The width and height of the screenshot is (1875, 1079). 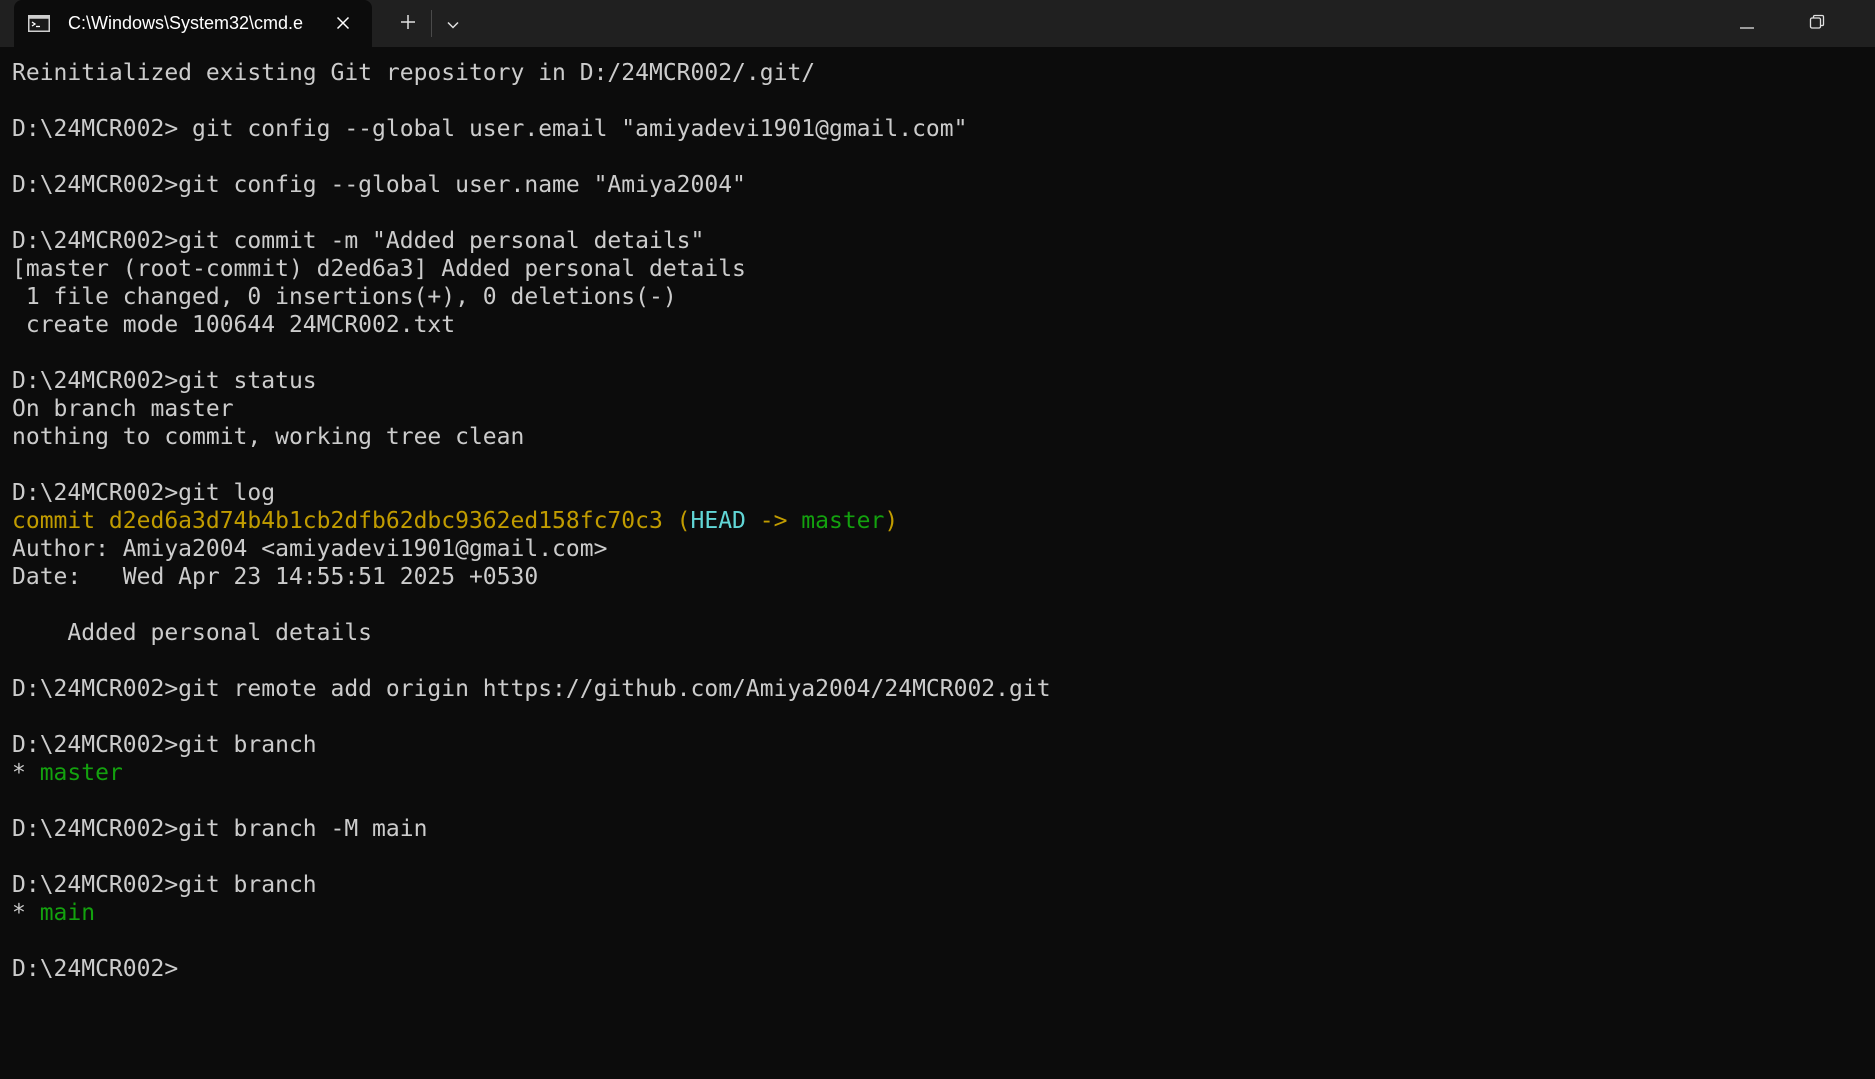 What do you see at coordinates (891, 521) in the screenshot?
I see `terminal-text-segment: )` at bounding box center [891, 521].